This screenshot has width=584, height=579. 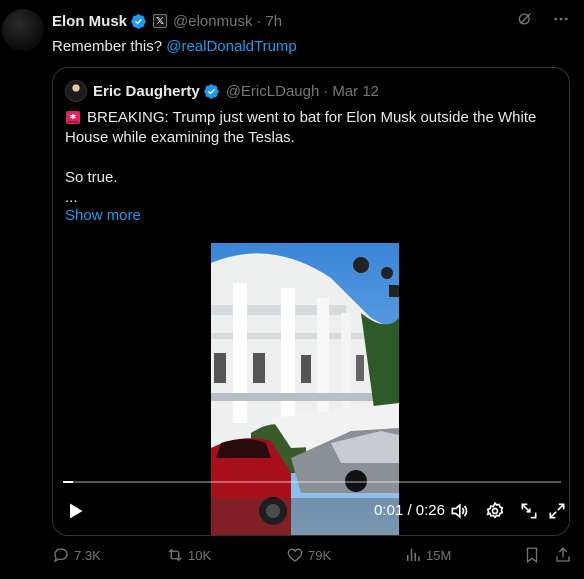 What do you see at coordinates (459, 511) in the screenshot?
I see `volume-icon` at bounding box center [459, 511].